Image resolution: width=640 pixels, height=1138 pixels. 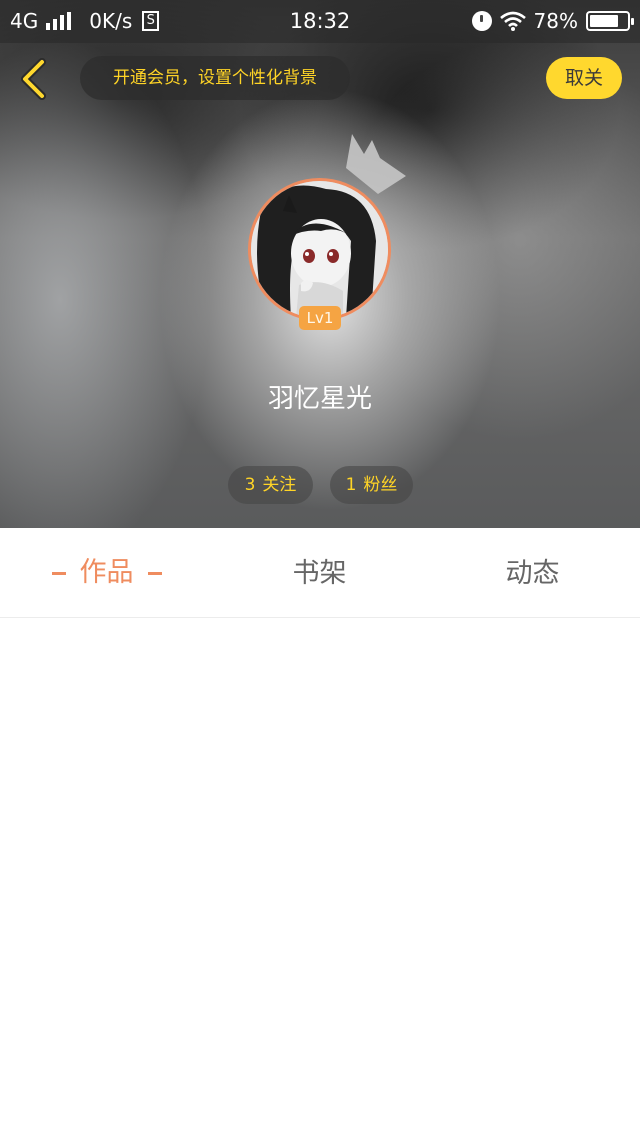 What do you see at coordinates (319, 399) in the screenshot?
I see `username: 羽忆星光` at bounding box center [319, 399].